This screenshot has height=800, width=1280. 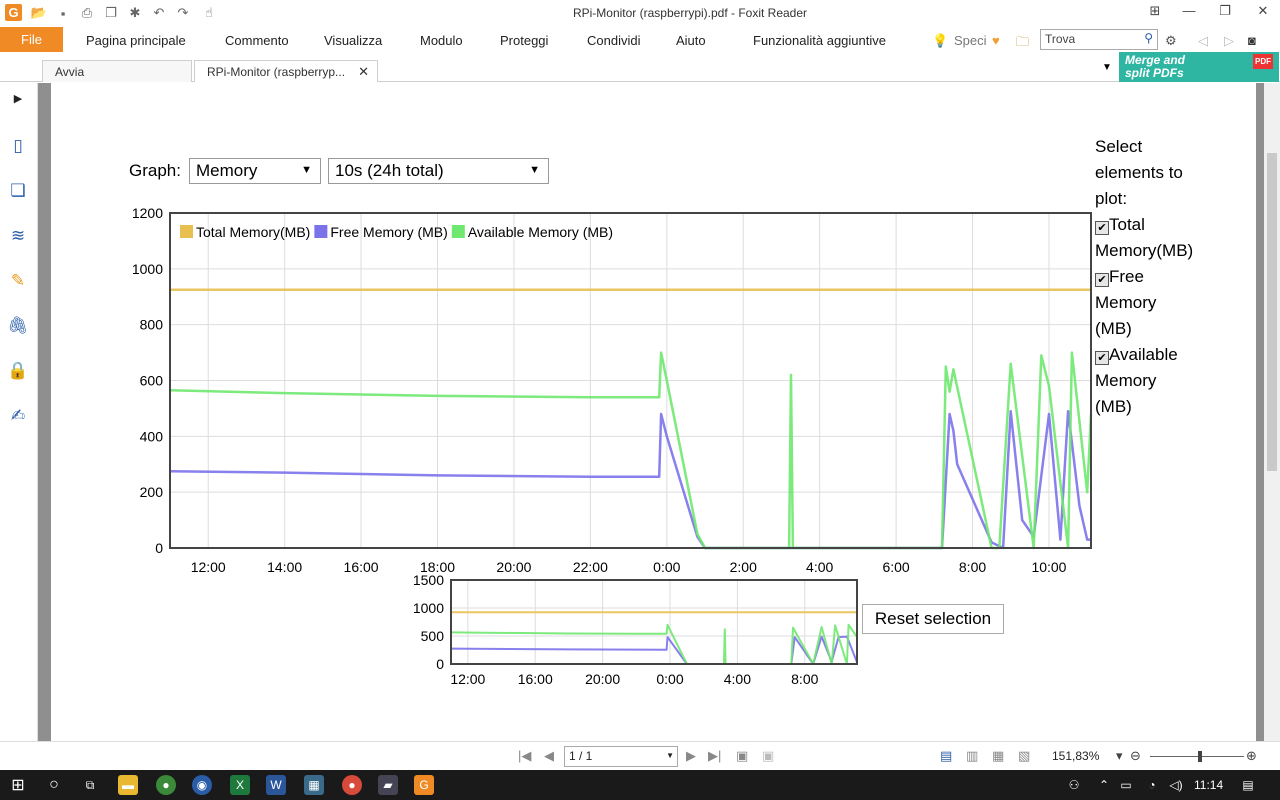 I want to click on vertical-scrollbar, so click(x=1272, y=412).